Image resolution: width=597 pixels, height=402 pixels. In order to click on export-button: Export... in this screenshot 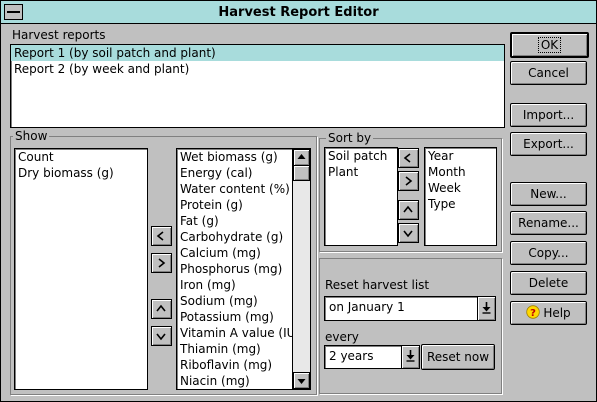, I will do `click(548, 144)`.